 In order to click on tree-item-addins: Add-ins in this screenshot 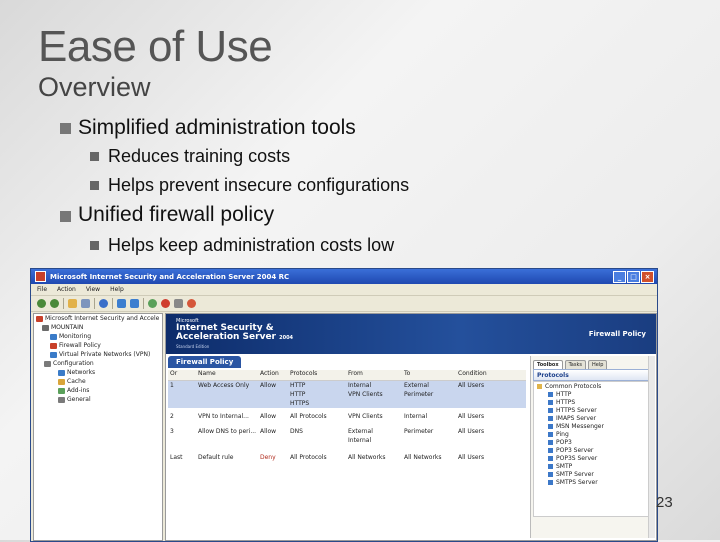, I will do `click(98, 390)`.